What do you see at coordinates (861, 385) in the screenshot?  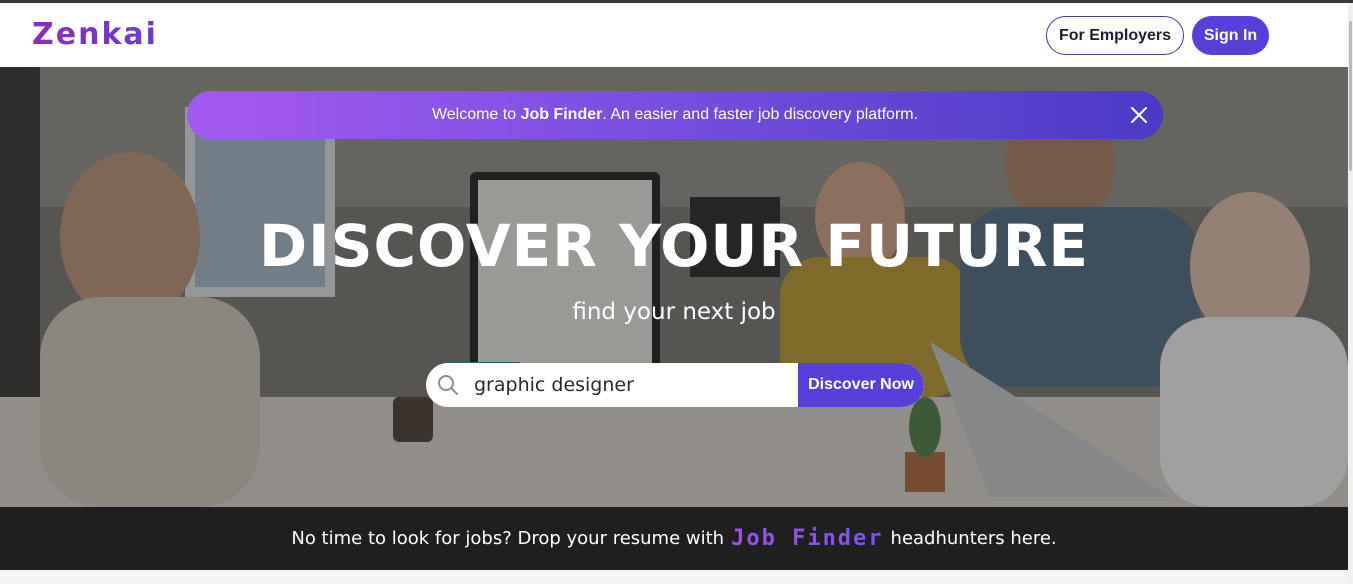 I see `discover-now-button: Discover Now` at bounding box center [861, 385].